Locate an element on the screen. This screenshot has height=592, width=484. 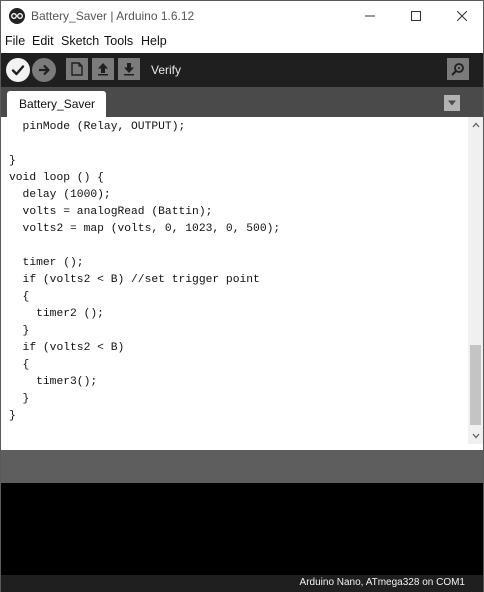
verify-icon is located at coordinates (18, 70).